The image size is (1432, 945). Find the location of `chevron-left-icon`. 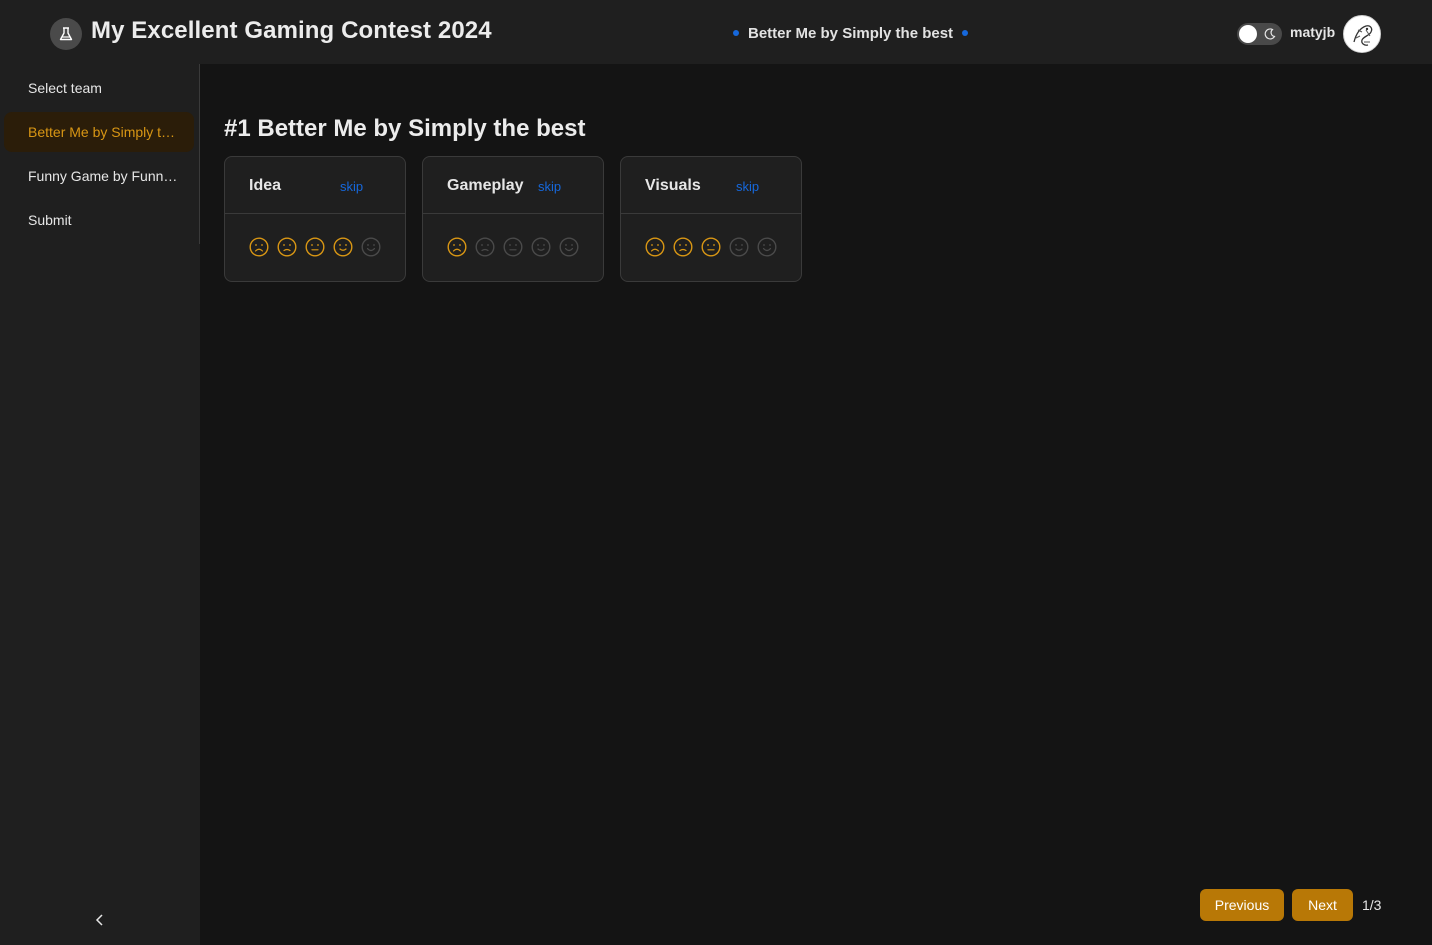

chevron-left-icon is located at coordinates (99, 920).